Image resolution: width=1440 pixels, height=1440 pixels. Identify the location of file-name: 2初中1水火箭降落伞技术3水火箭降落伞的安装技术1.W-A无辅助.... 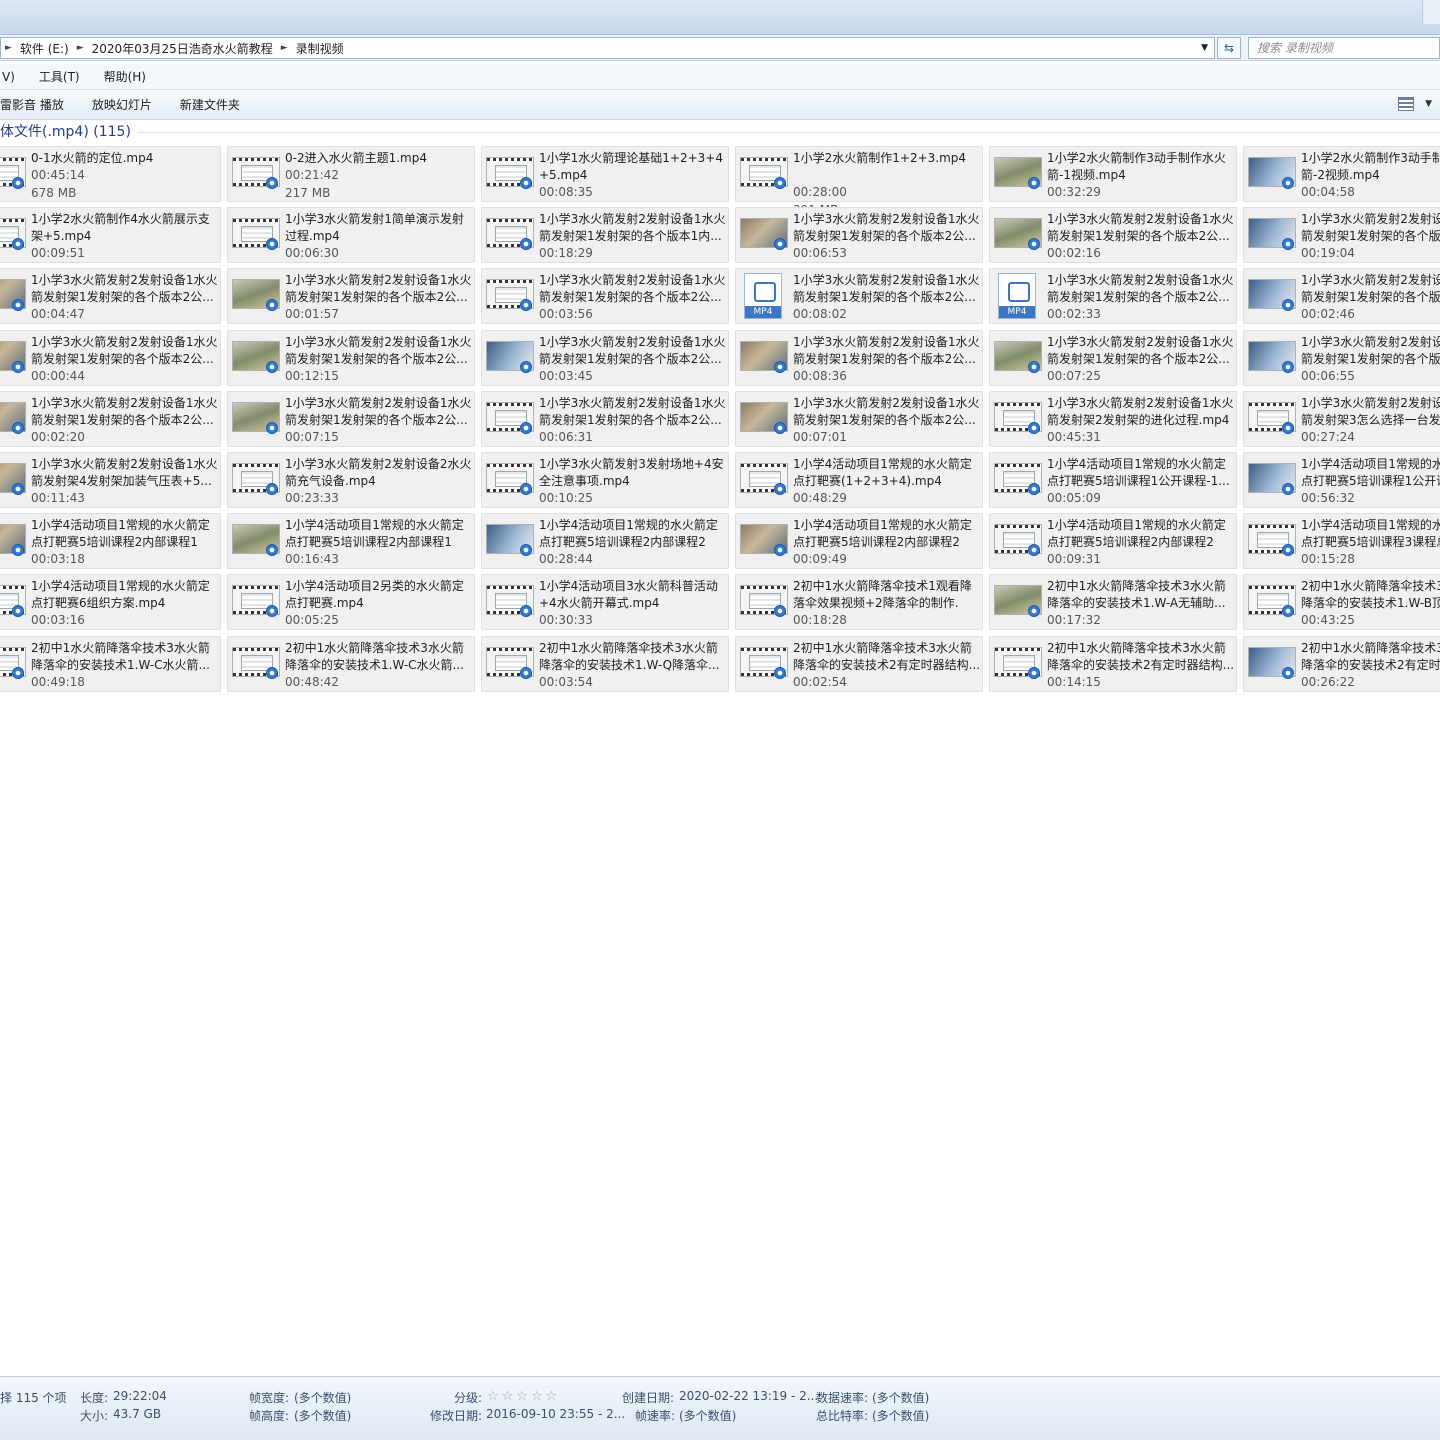
(1136, 595).